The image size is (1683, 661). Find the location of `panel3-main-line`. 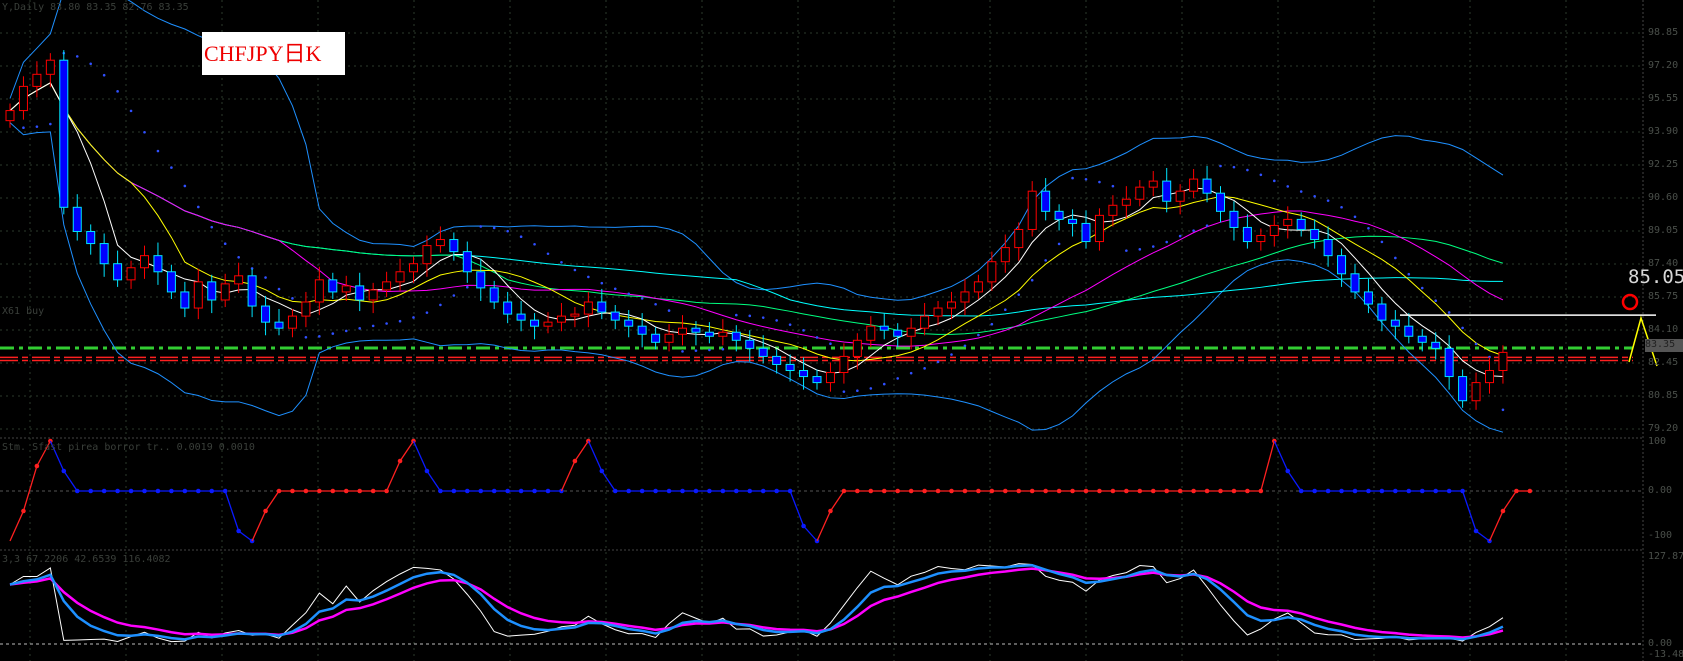

panel3-main-line is located at coordinates (756, 603).